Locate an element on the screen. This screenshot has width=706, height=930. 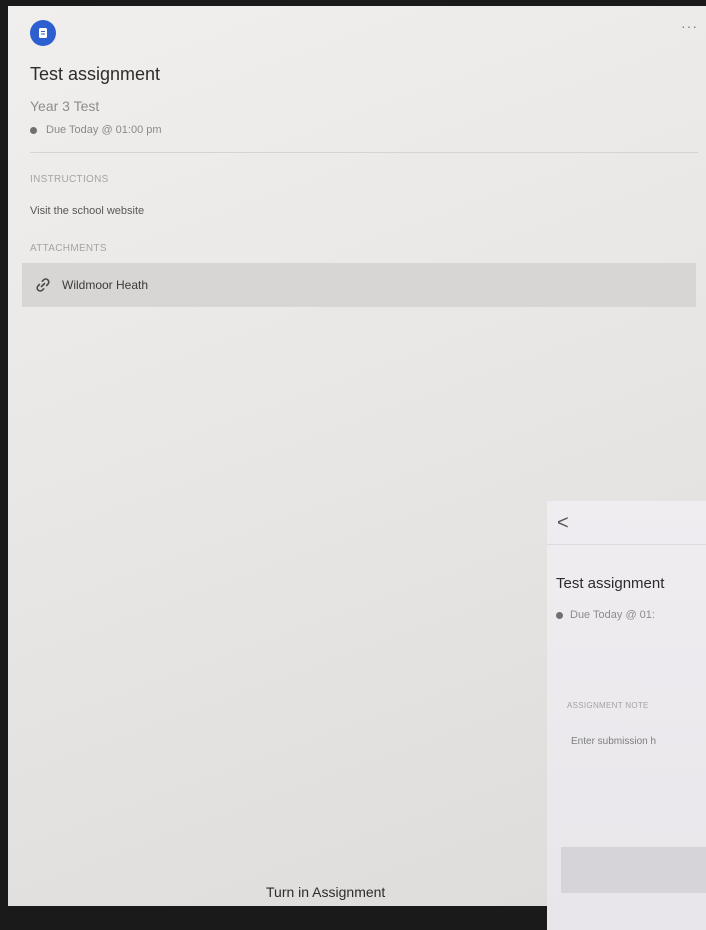
submission-due-text: Due Today @ 01: is located at coordinates (612, 615).